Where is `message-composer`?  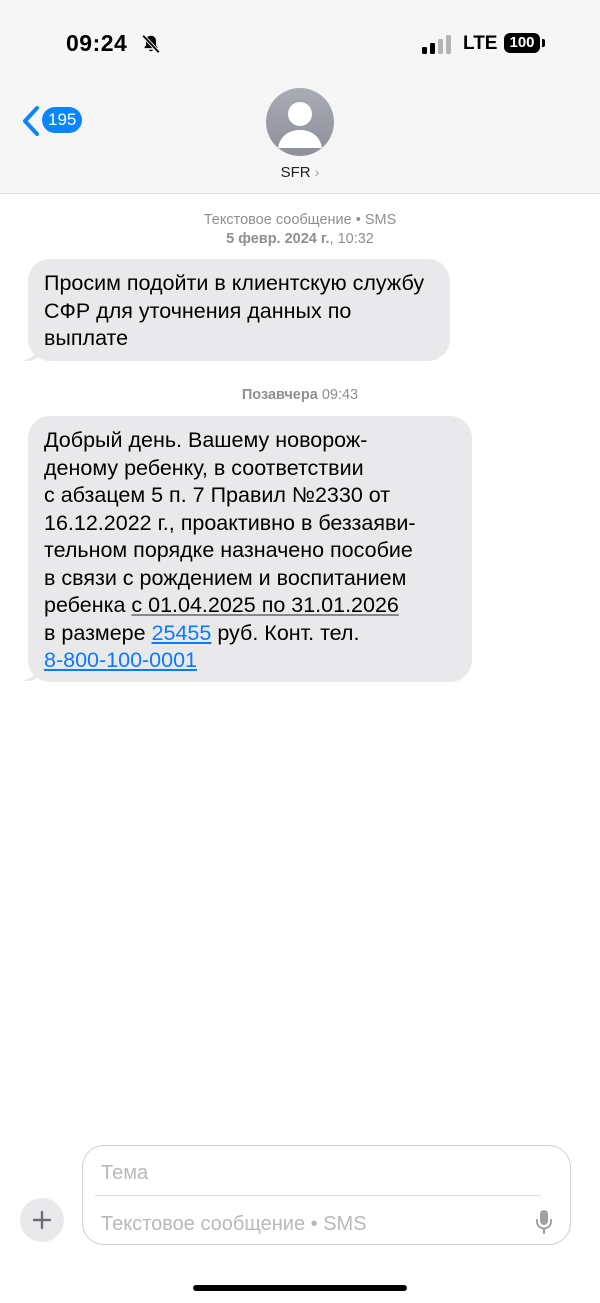
message-composer is located at coordinates (326, 1195).